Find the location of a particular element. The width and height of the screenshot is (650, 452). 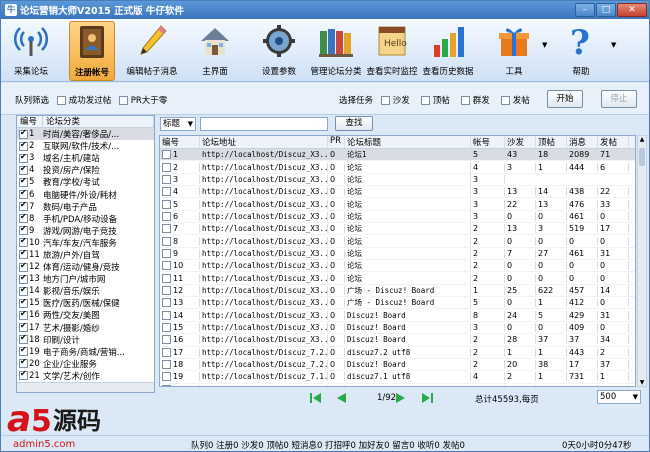

toolbar-tools: 工具 is located at coordinates (514, 51).